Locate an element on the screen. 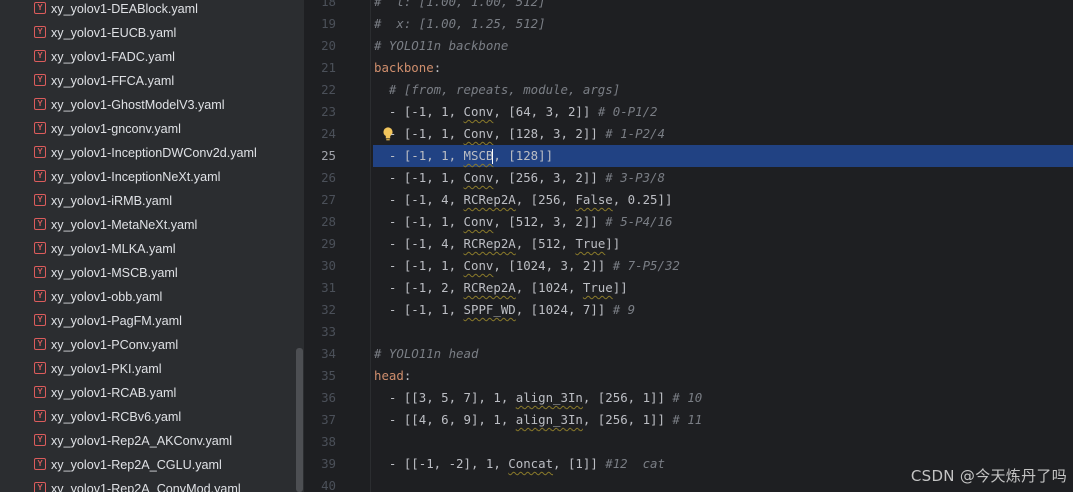 The width and height of the screenshot is (1073, 492). file-item: Yxy_yolov1-FFCA.yaml is located at coordinates (148, 81).